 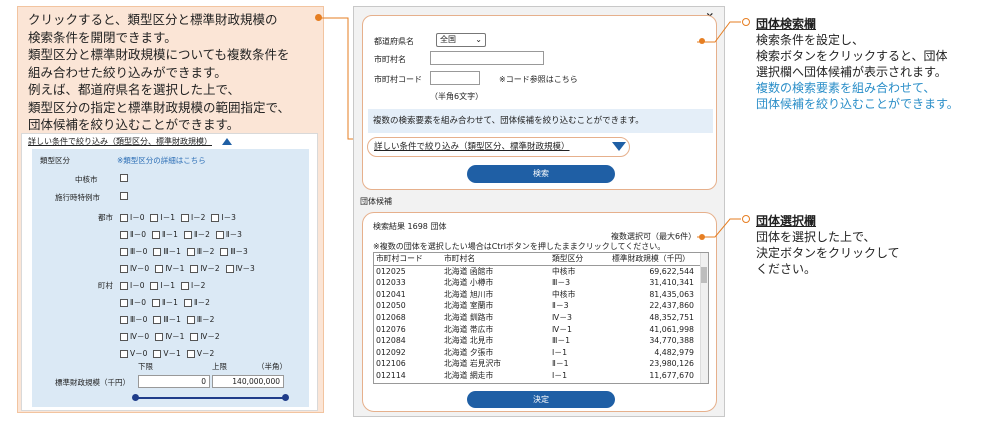 I want to click on table-row: 012076 北海道 帯広市 Ⅳ－1 41,061,998, so click(x=538, y=330).